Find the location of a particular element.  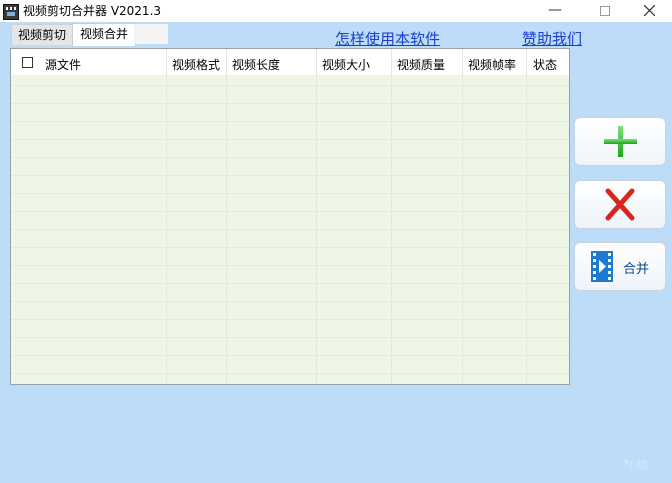

close-button is located at coordinates (649, 11).